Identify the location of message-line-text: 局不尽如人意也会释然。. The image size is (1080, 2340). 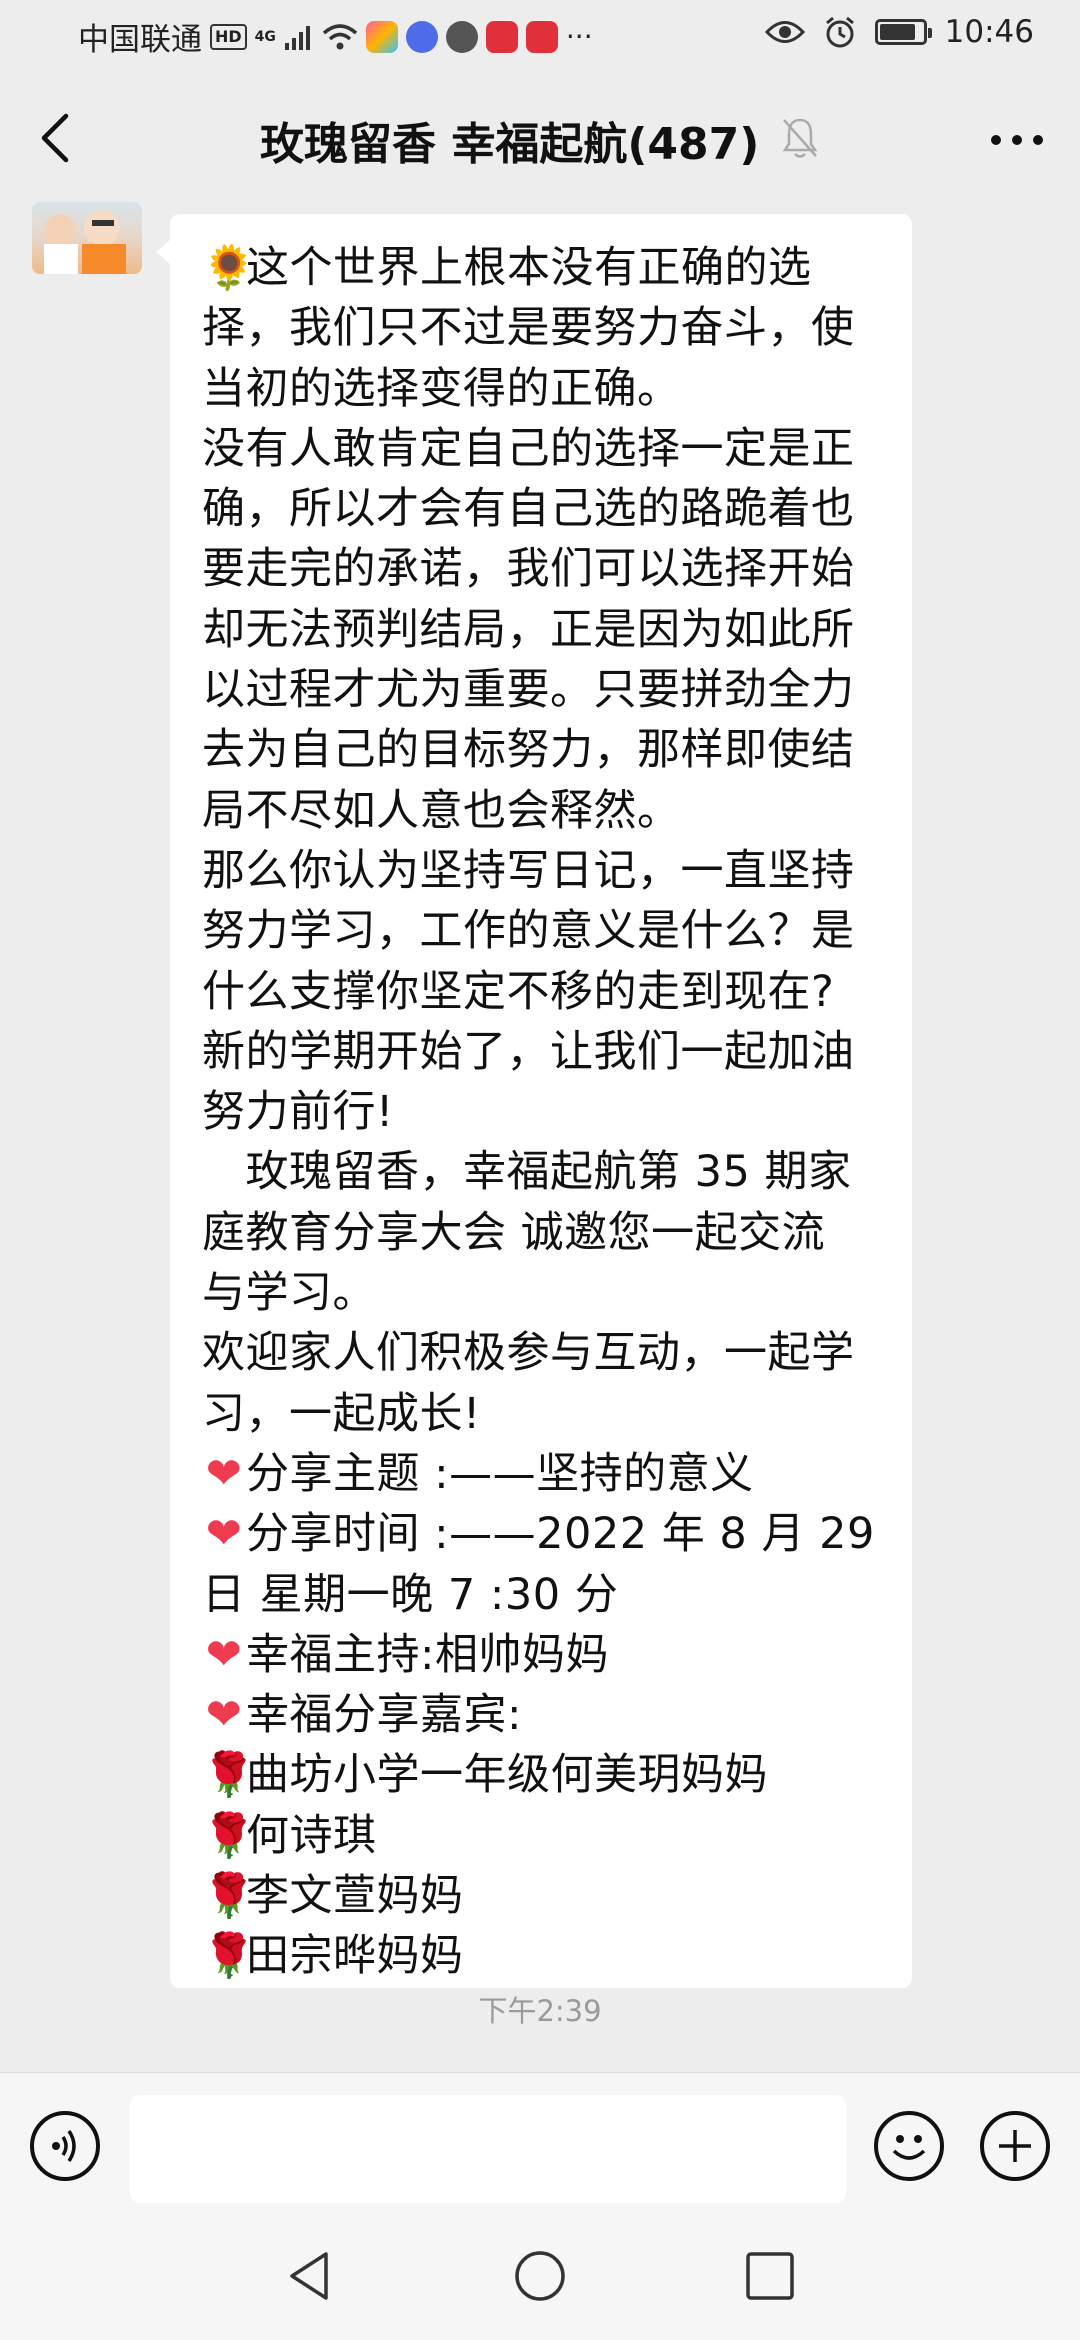
(441, 810).